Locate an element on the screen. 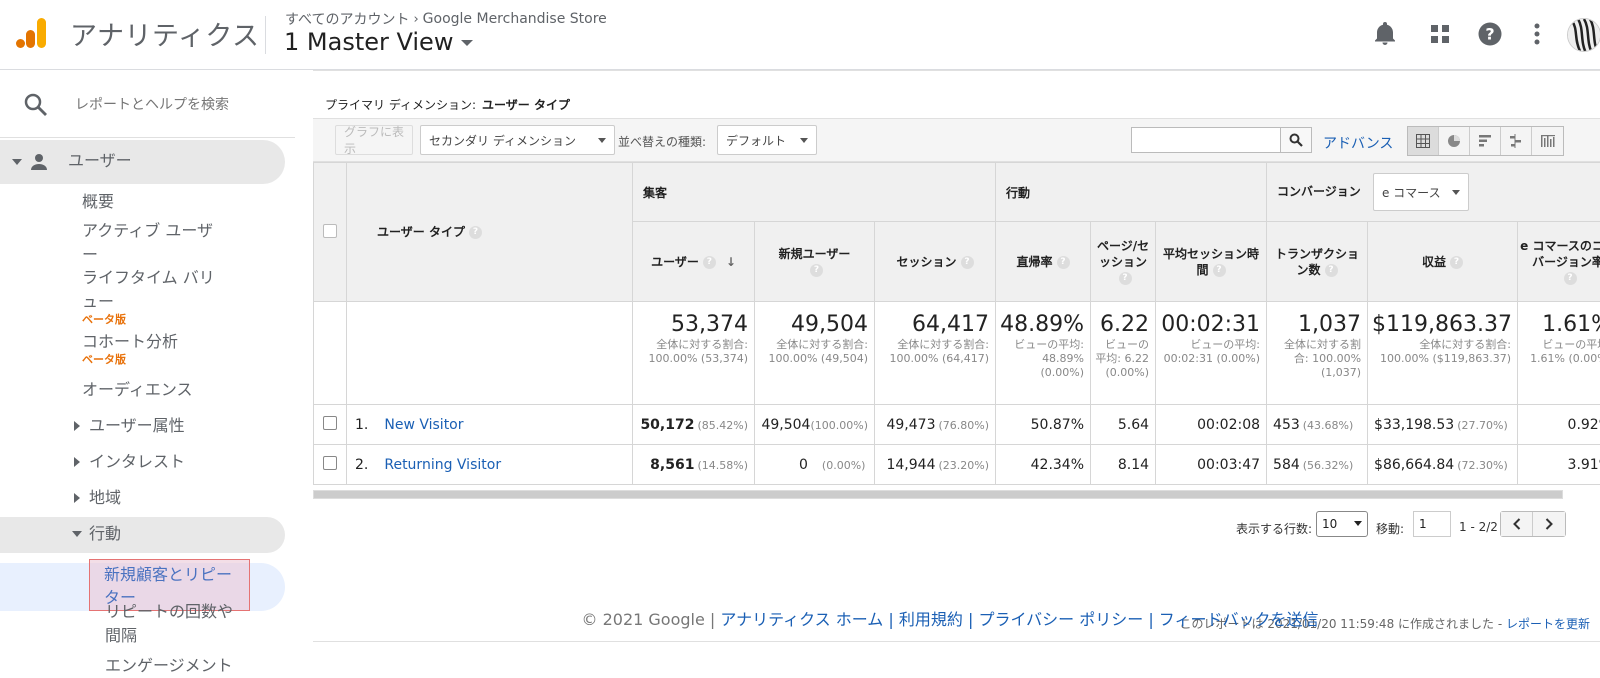 This screenshot has height=678, width=1600. dimension-header-label: ユーザー タイプ is located at coordinates (421, 232).